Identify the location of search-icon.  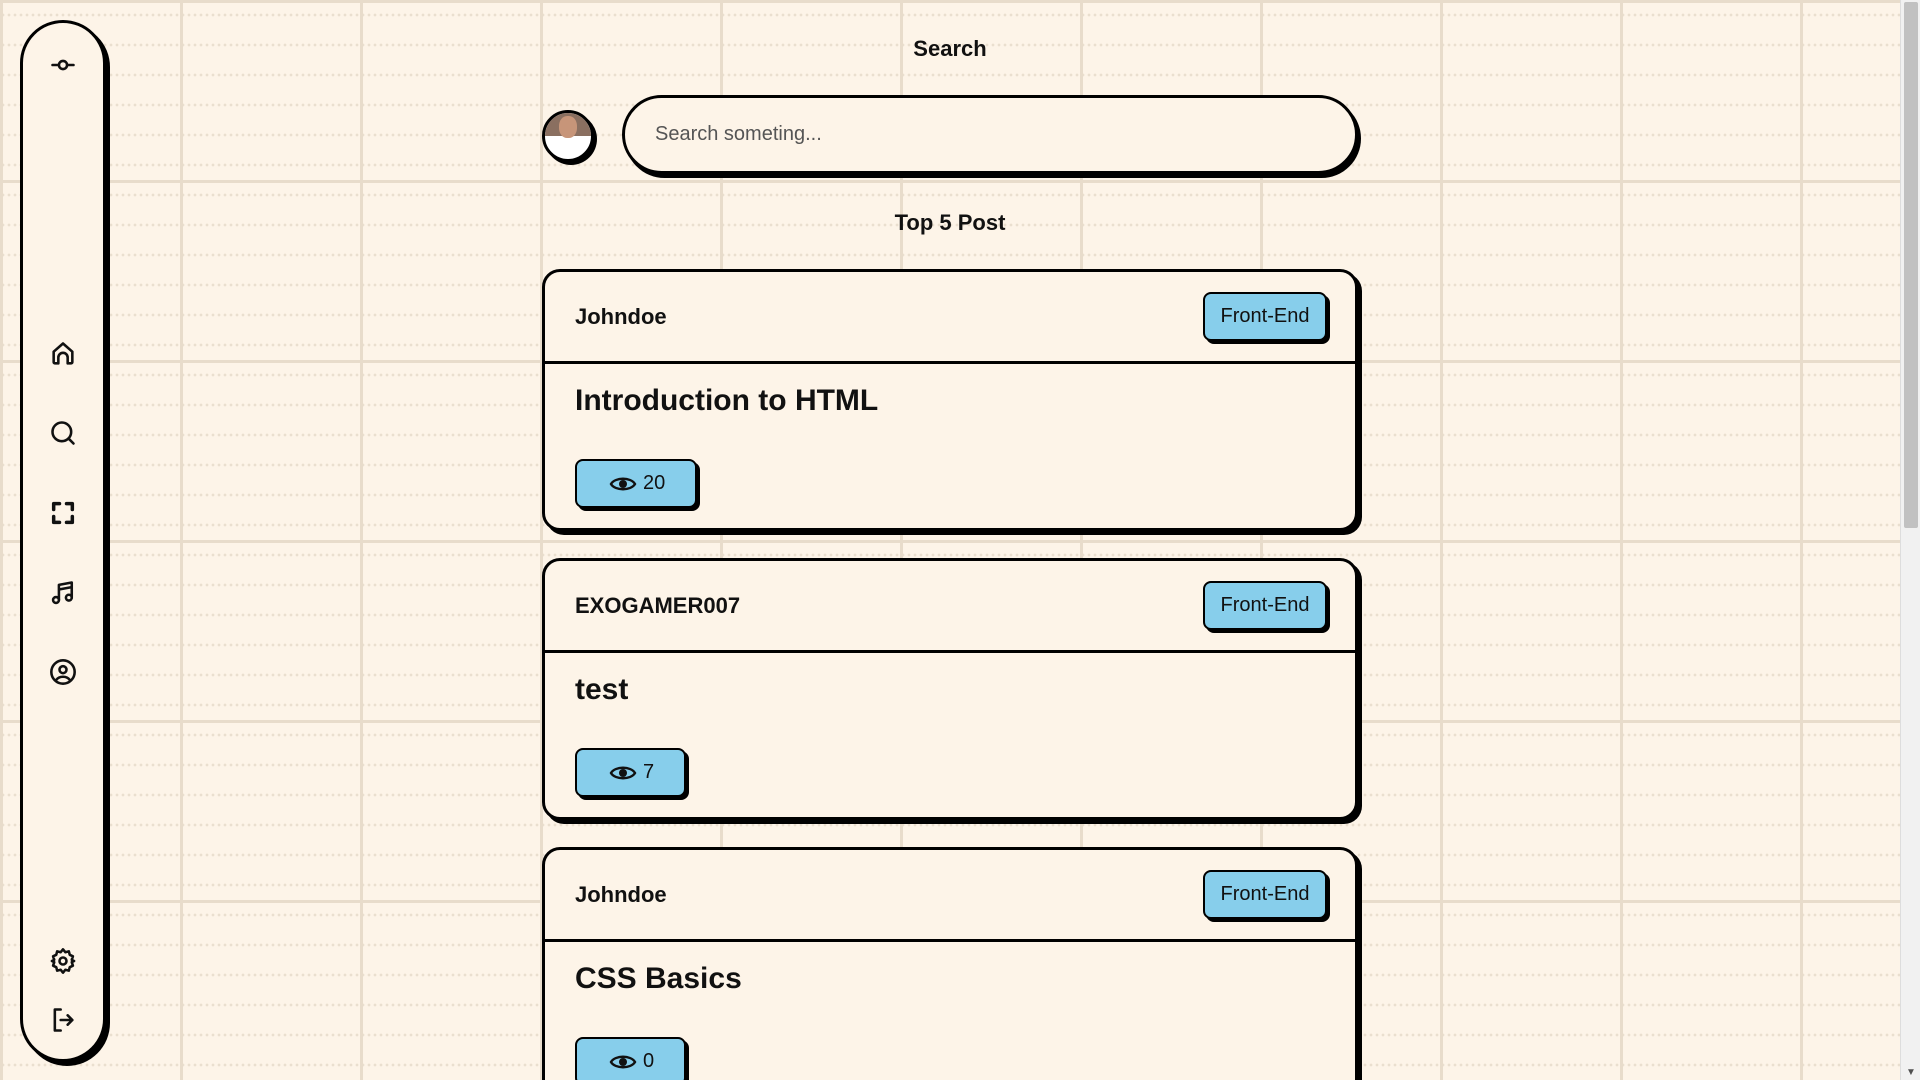
(63, 433).